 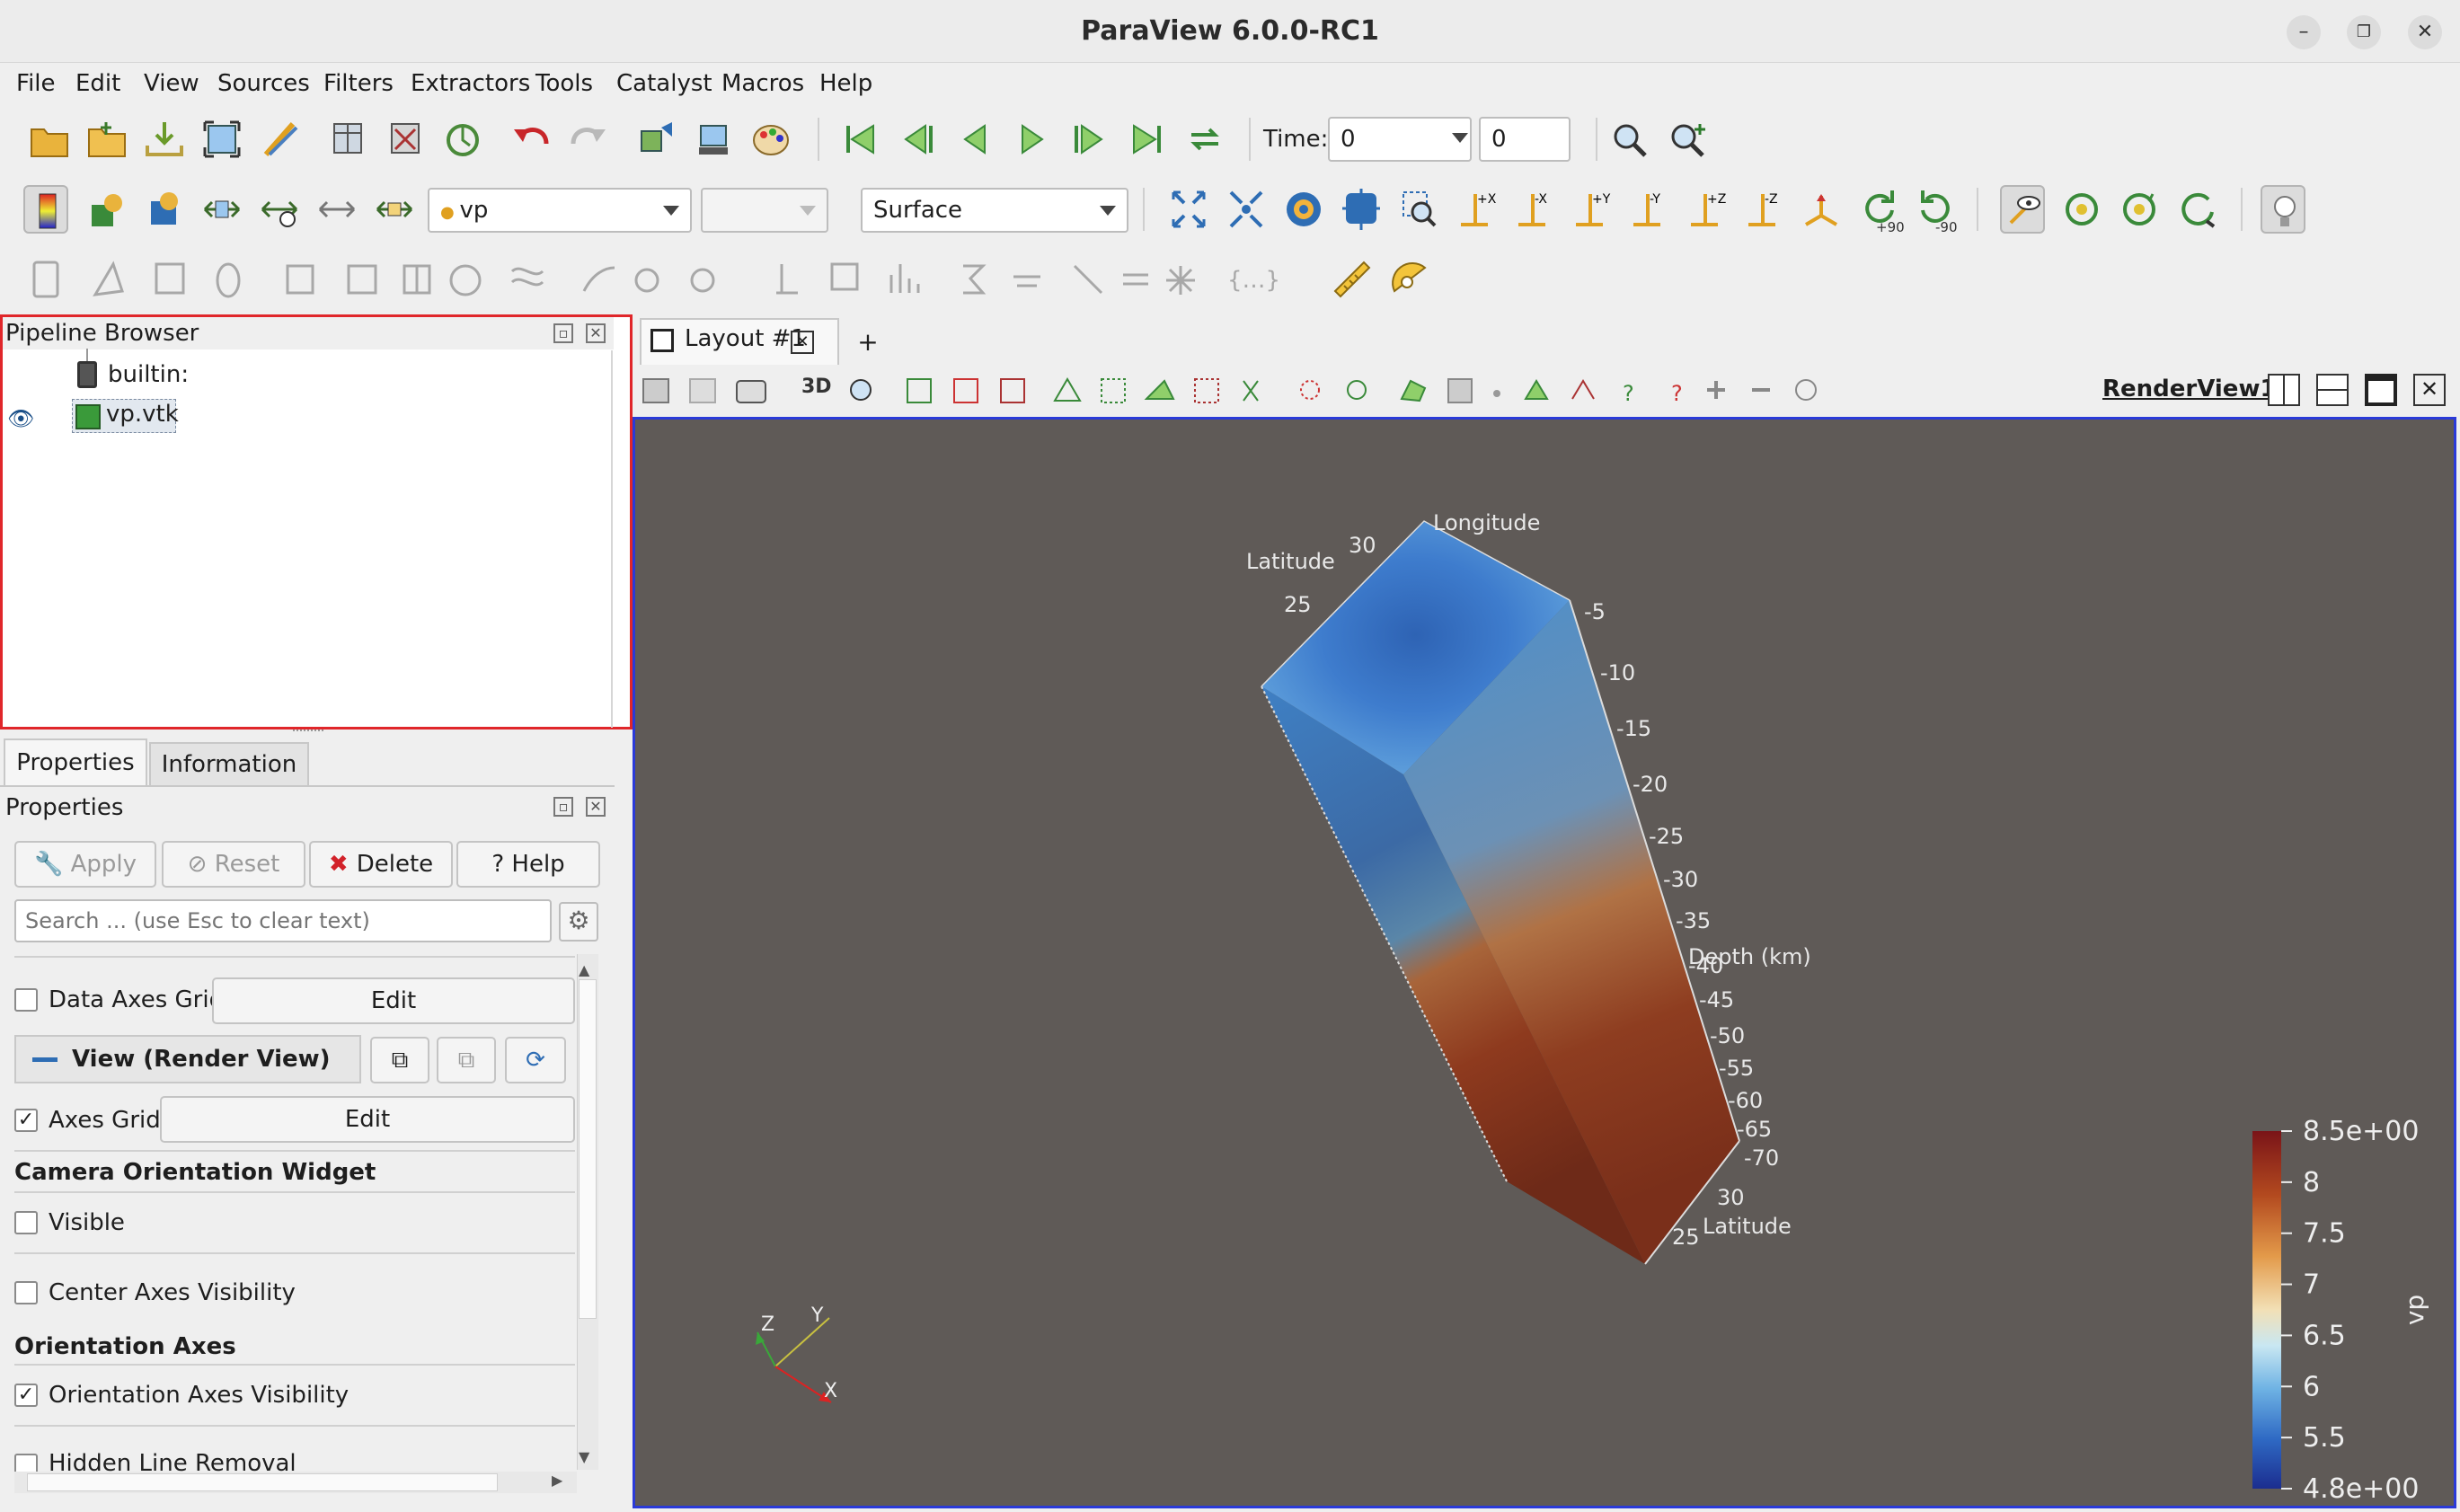 I want to click on camera-orbit-icon, so click(x=2139, y=209).